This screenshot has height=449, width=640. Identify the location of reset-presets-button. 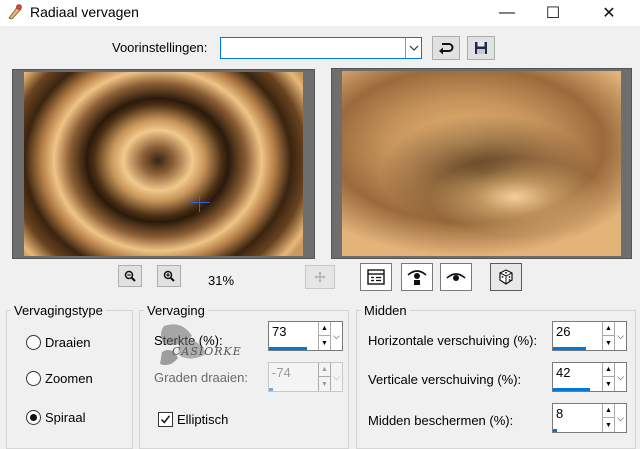
(446, 48).